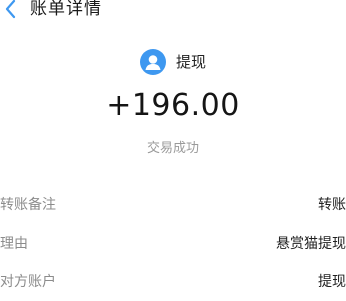  What do you see at coordinates (173, 282) in the screenshot?
I see `detail-row-counterparty: 对方账户 提现` at bounding box center [173, 282].